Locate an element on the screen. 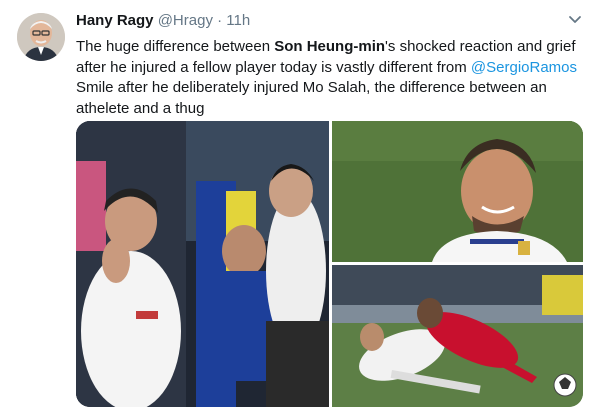 This screenshot has width=605, height=416. player-name: Son Heung-min is located at coordinates (330, 46).